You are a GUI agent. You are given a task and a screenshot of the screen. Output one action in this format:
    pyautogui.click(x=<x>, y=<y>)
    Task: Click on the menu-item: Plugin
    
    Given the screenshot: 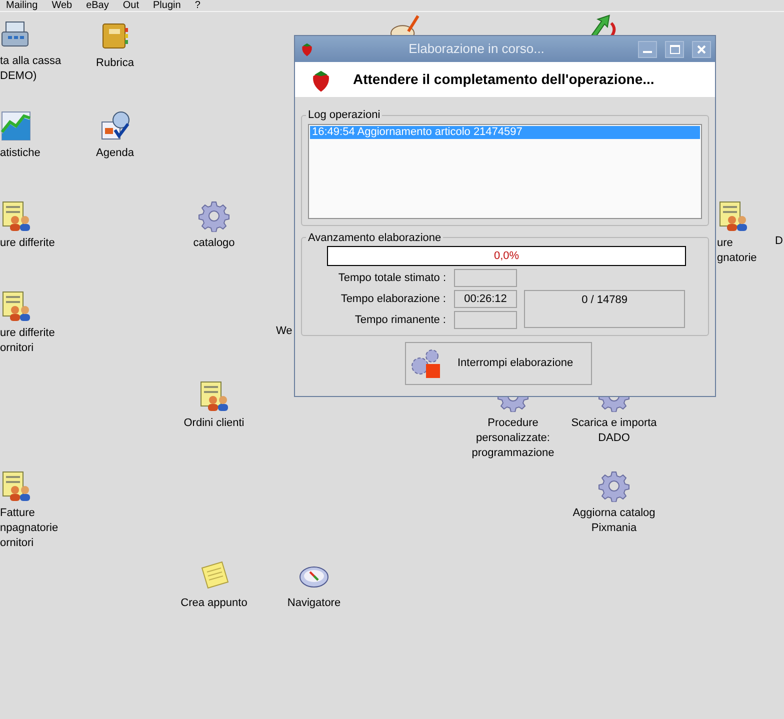 What is the action you would take?
    pyautogui.click(x=167, y=5)
    